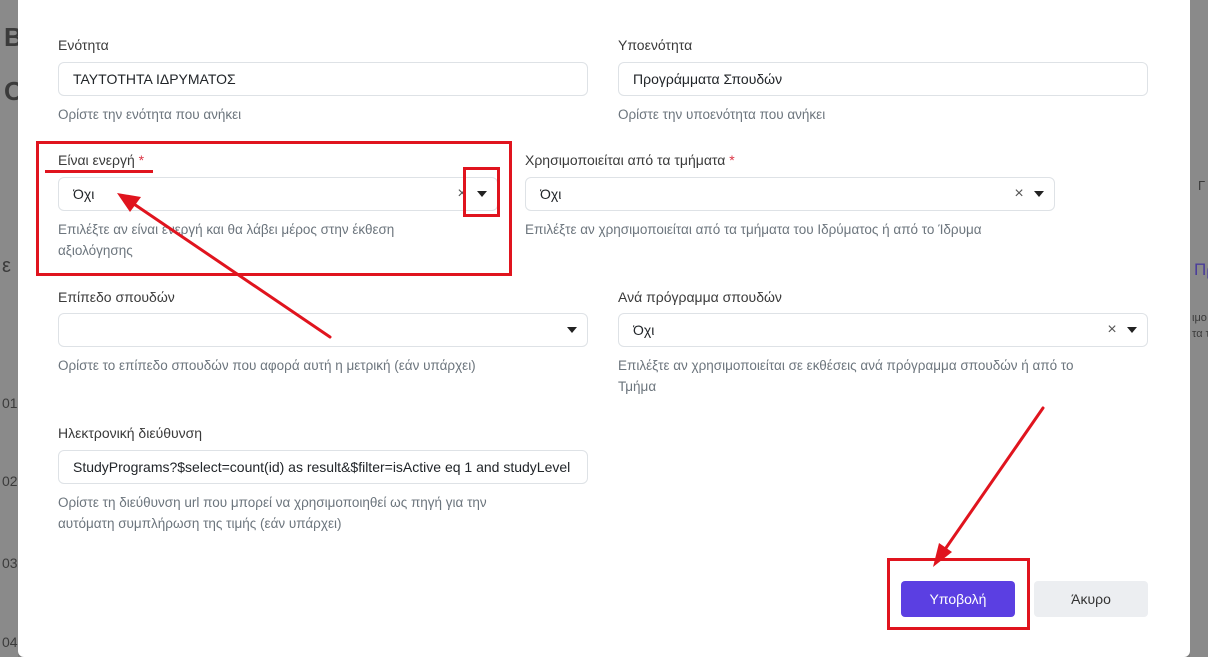 Image resolution: width=1208 pixels, height=657 pixels. Describe the element at coordinates (1201, 269) in the screenshot. I see `background-fragment: Πρ` at that location.